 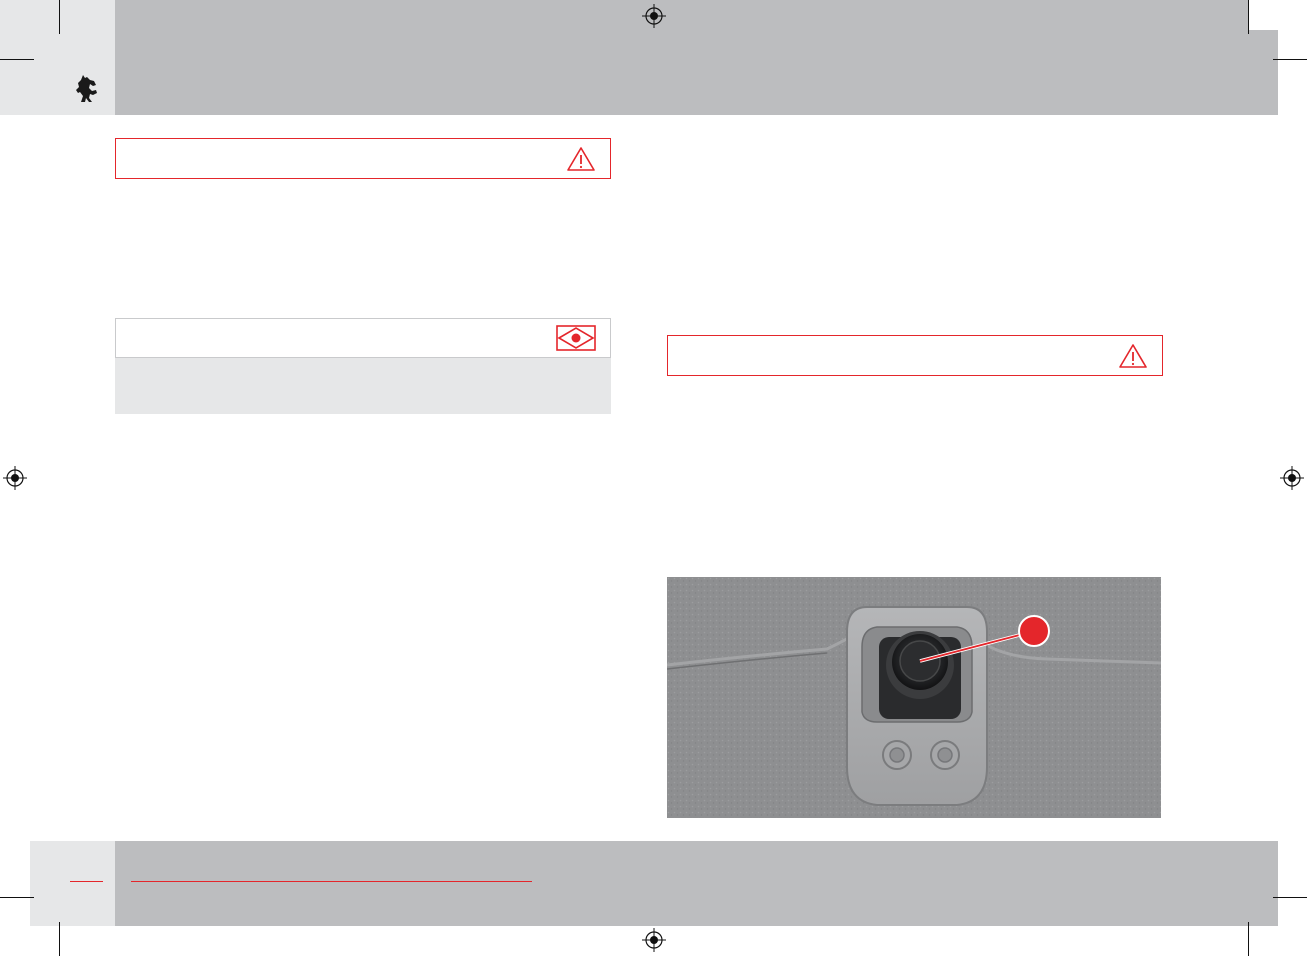 What do you see at coordinates (1277, 15) in the screenshot?
I see `header-tab-notch` at bounding box center [1277, 15].